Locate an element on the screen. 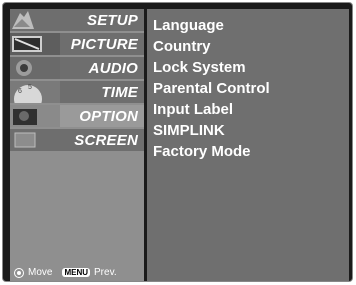 The width and height of the screenshot is (356, 285). svg-text: 5 is located at coordinates (30, 87).